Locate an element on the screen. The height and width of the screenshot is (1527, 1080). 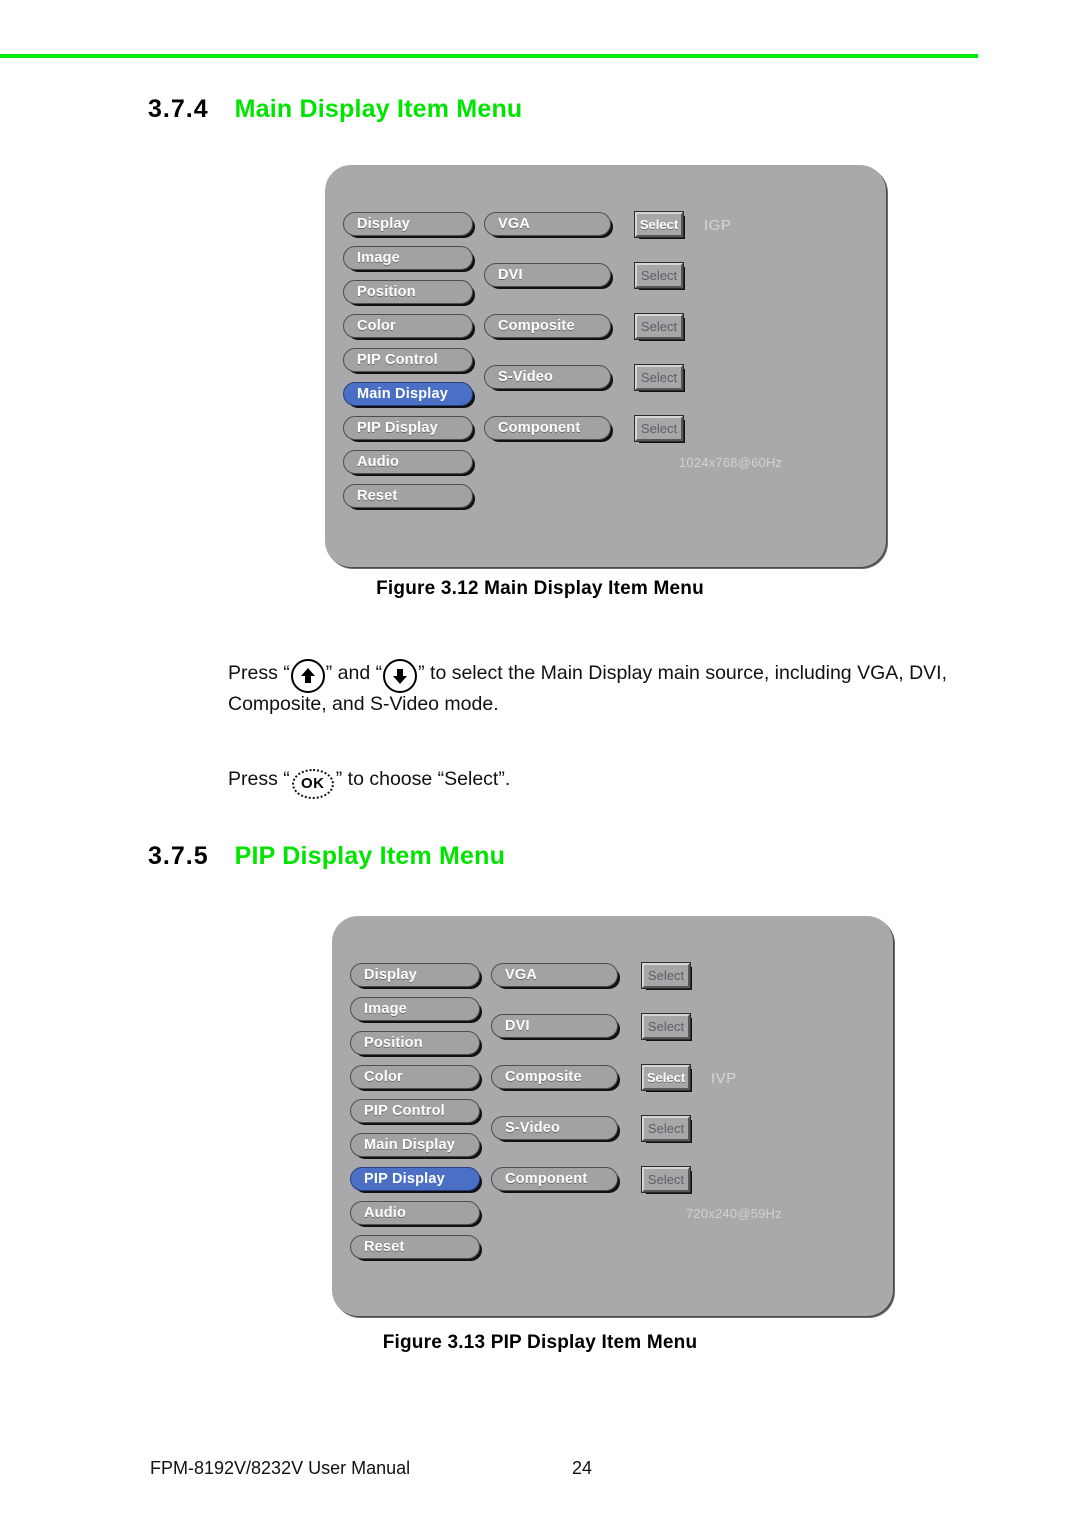
osd-resolution: 1024x768@60Hz is located at coordinates (731, 462).